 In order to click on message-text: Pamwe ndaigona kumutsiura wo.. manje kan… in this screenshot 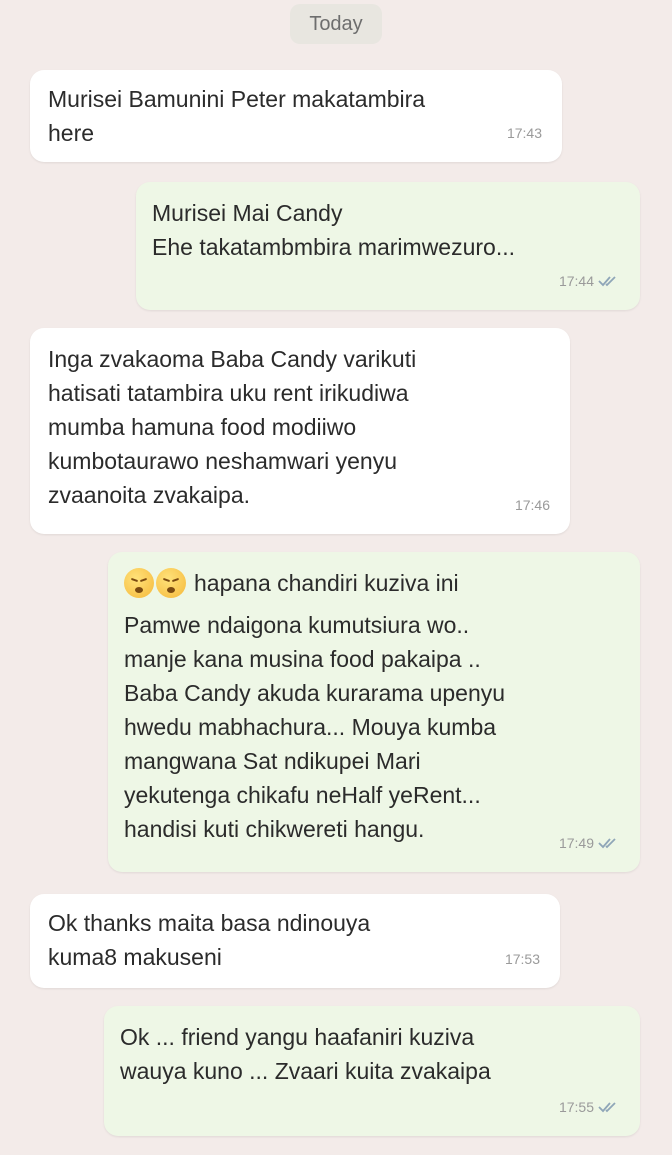, I will do `click(315, 727)`.